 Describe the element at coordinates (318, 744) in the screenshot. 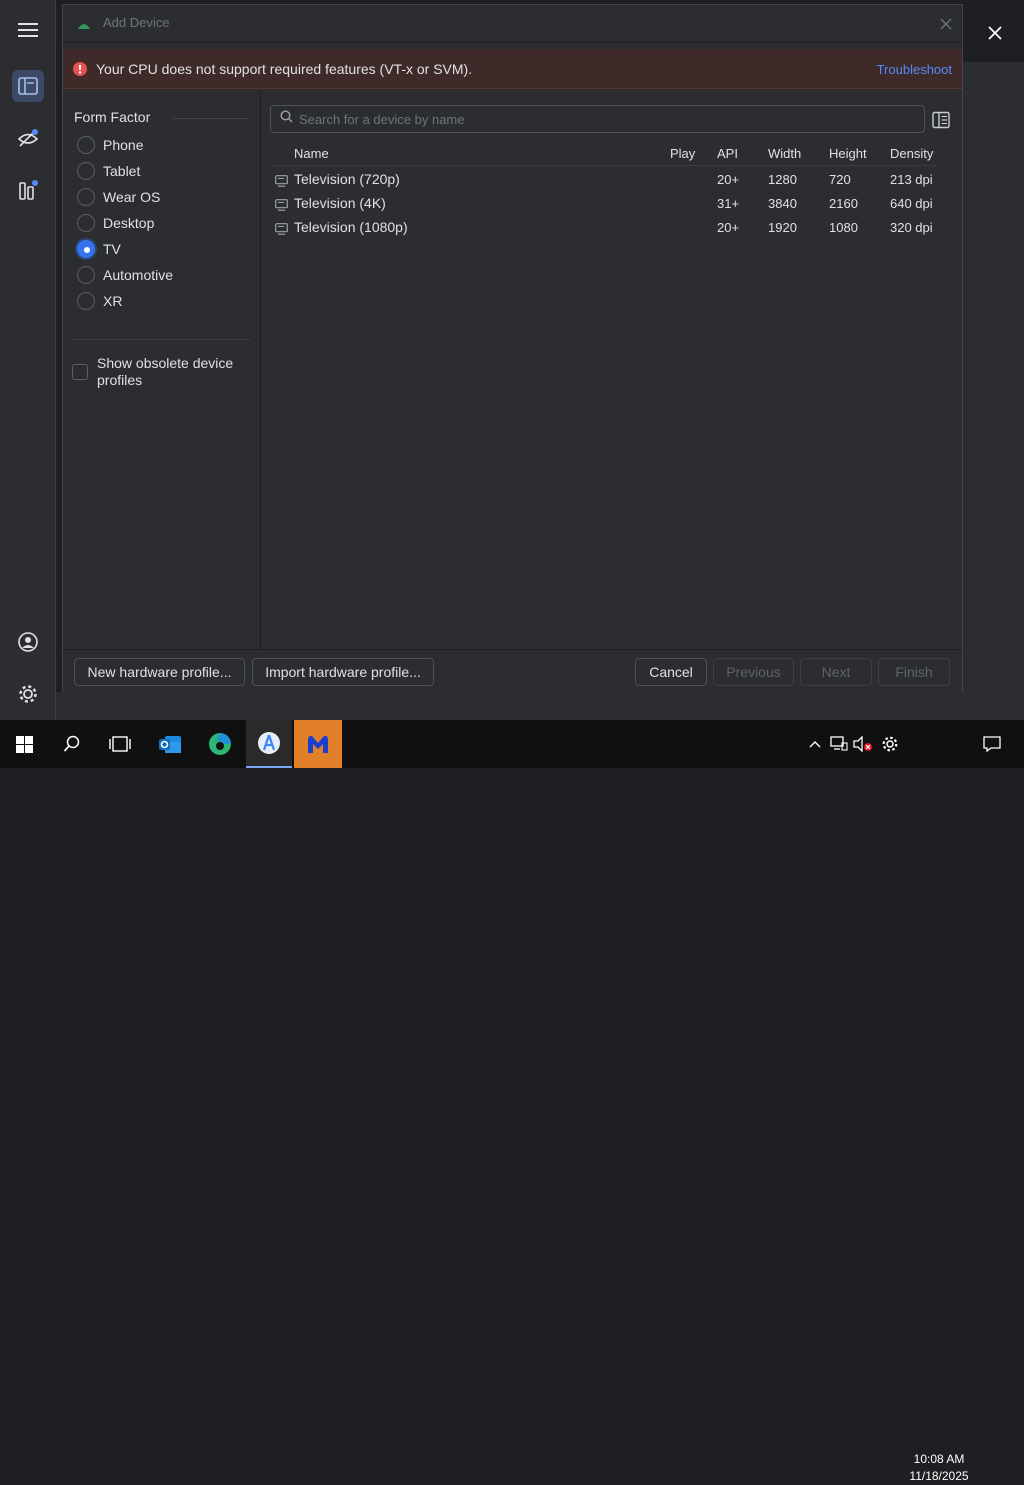

I see `malwarebytes-icon` at that location.